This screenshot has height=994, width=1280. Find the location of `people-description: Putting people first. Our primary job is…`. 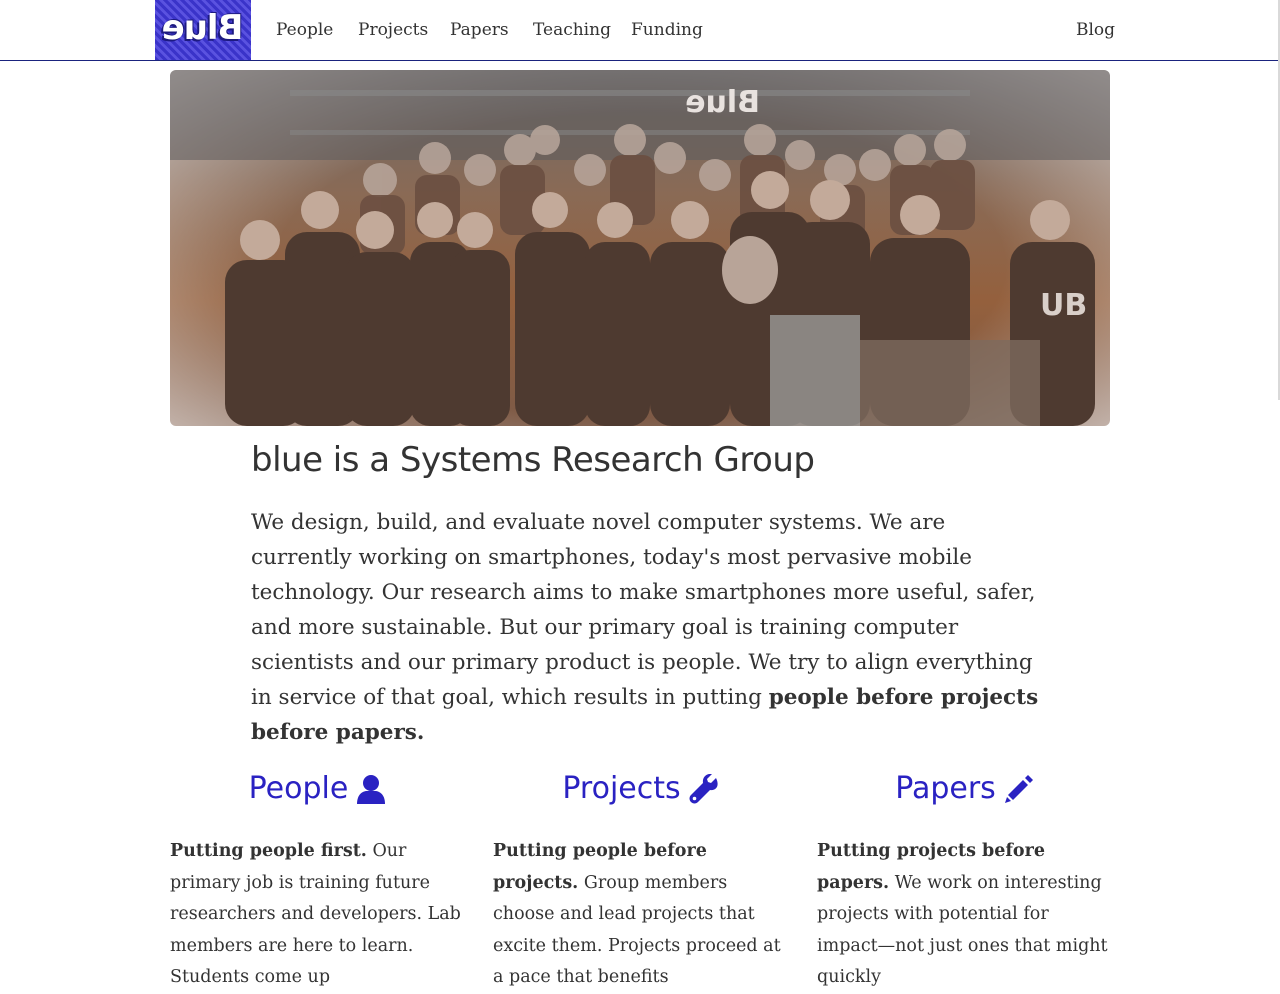

people-description: Putting people first. Our primary job is… is located at coordinates (317, 915).